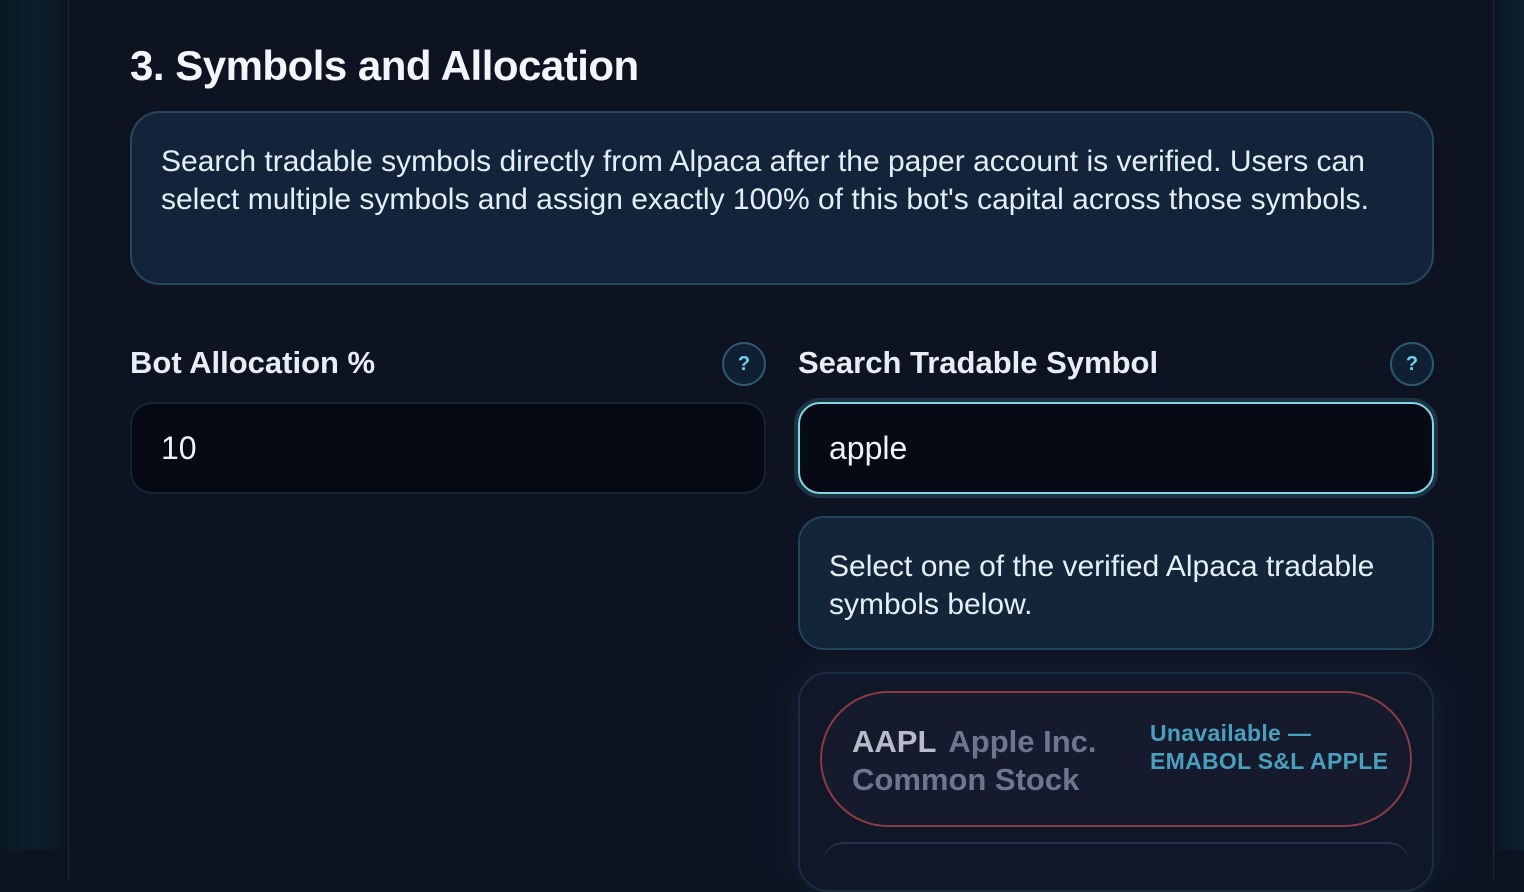 The width and height of the screenshot is (1524, 892). I want to click on allocation-help-button: ?, so click(744, 364).